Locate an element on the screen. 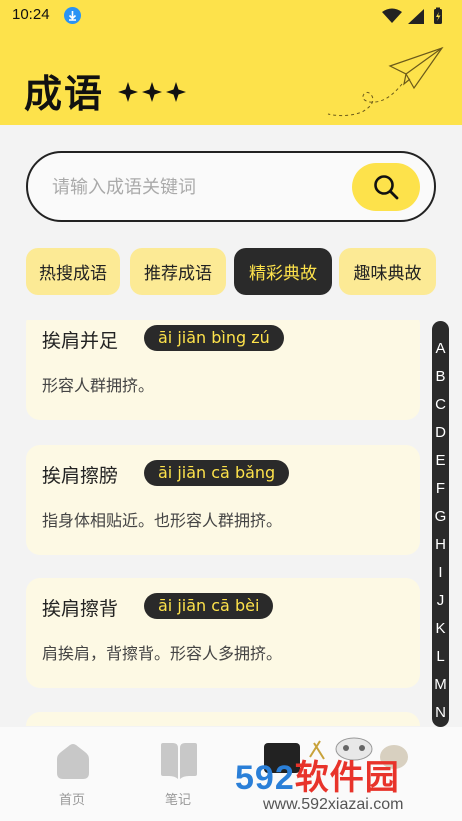 The image size is (462, 821). idiom-word: 挨肩擦膀 is located at coordinates (80, 476).